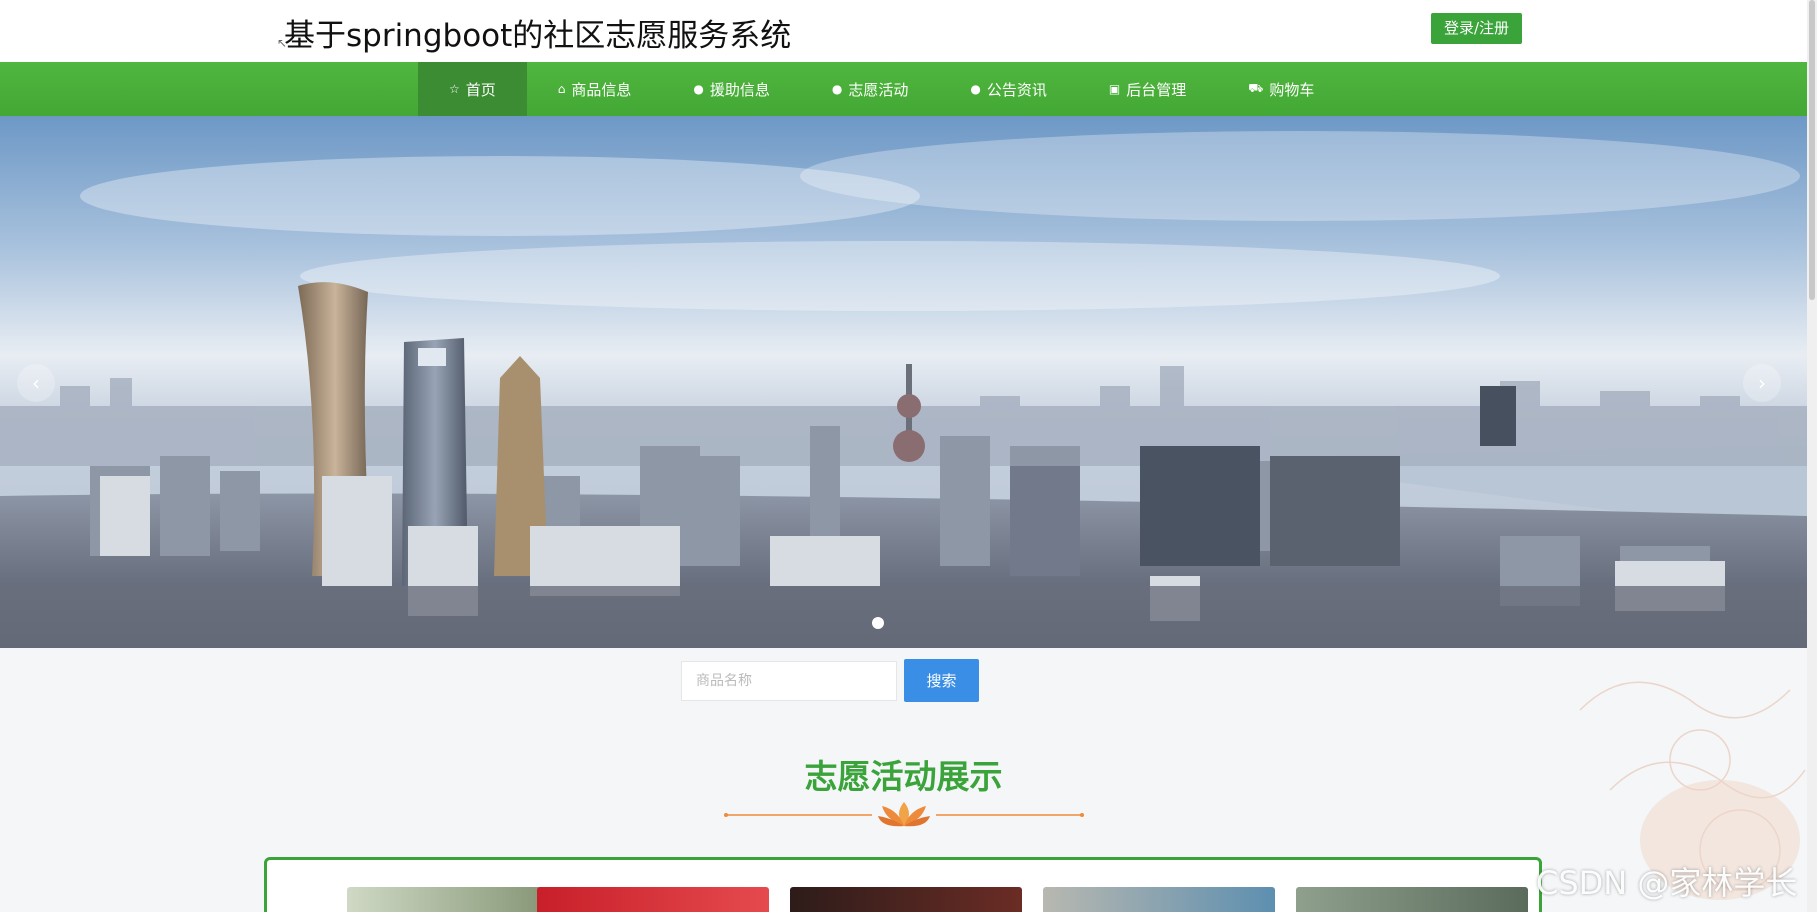 Image resolution: width=1817 pixels, height=912 pixels. What do you see at coordinates (789, 681) in the screenshot?
I see `product-name-search-input` at bounding box center [789, 681].